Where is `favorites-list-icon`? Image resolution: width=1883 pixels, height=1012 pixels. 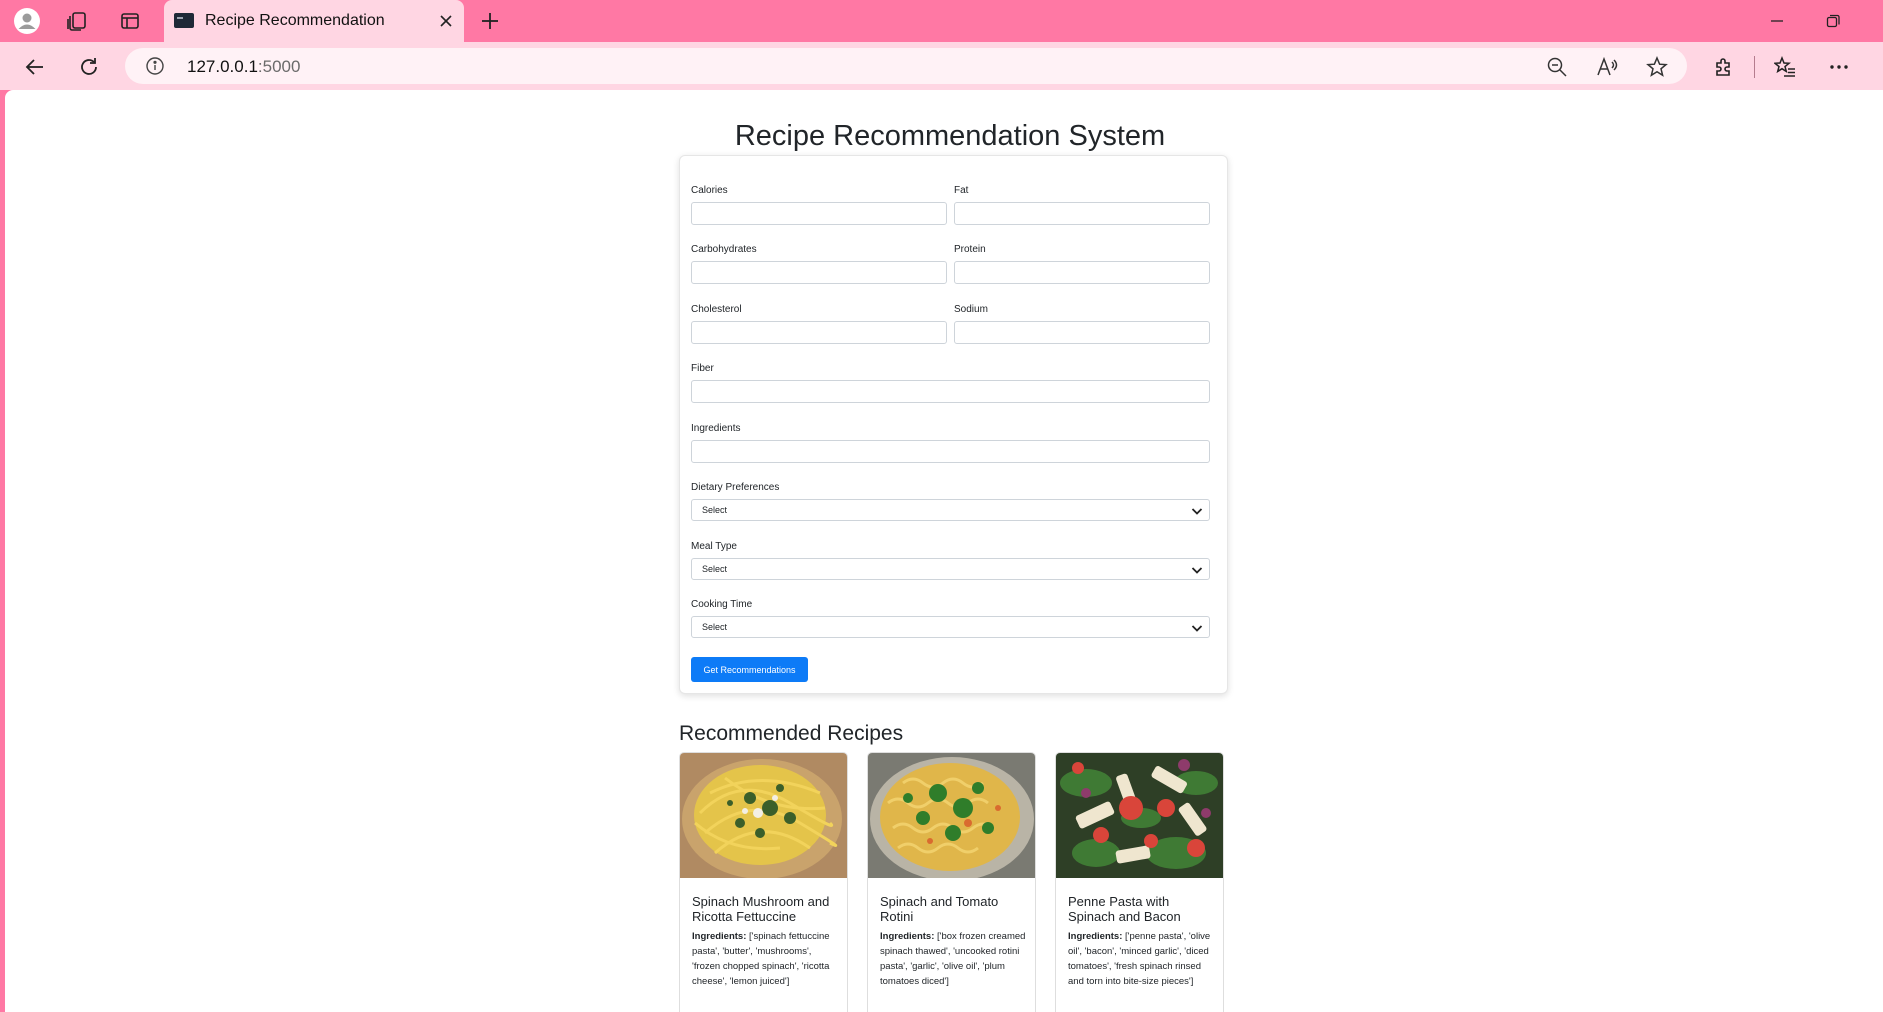
favorites-list-icon is located at coordinates (1785, 67).